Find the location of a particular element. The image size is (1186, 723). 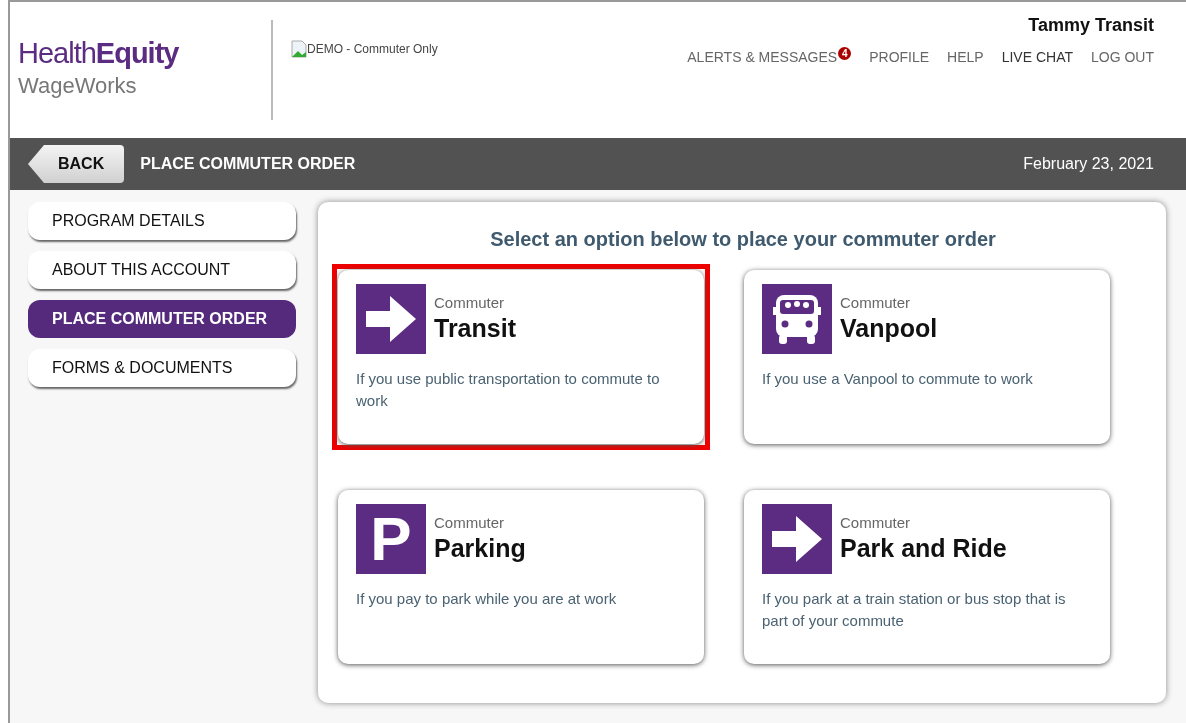

logo-text: HealthEquity is located at coordinates (99, 53).